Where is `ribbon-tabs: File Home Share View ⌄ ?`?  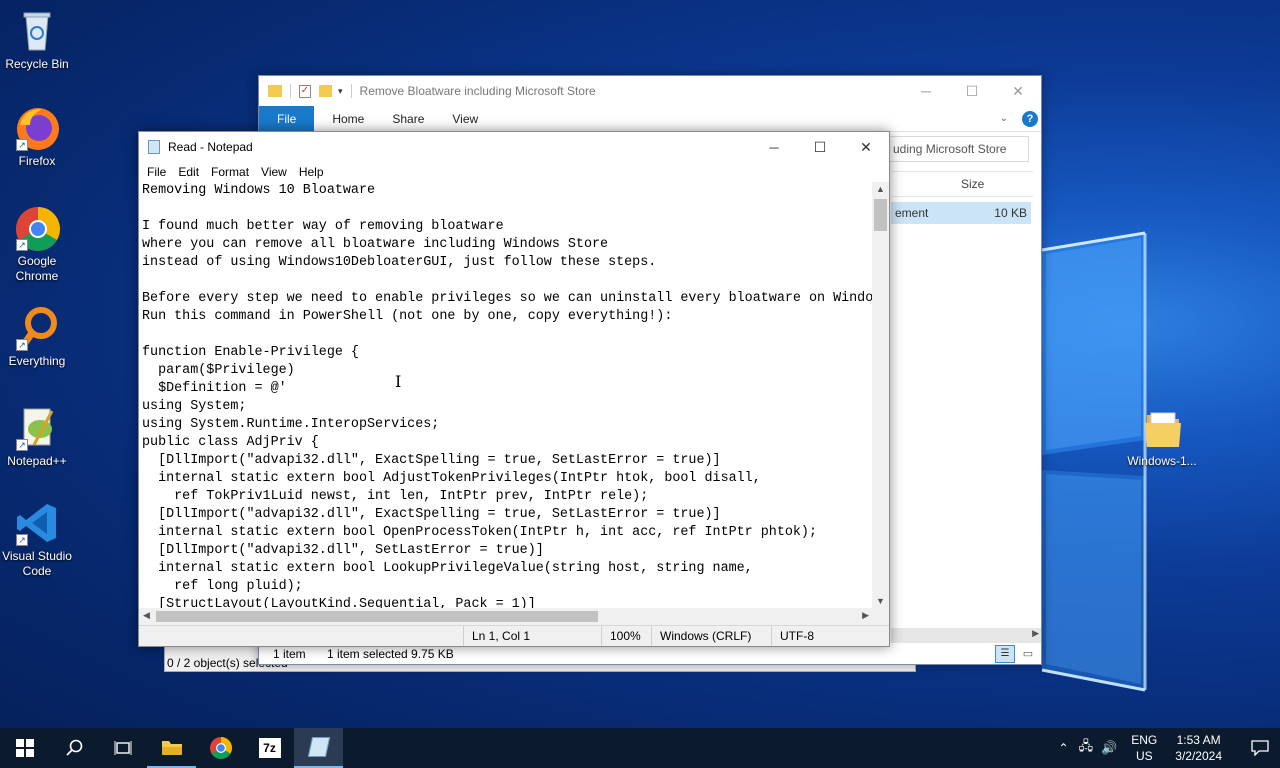 ribbon-tabs: File Home Share View ⌄ ? is located at coordinates (650, 118).